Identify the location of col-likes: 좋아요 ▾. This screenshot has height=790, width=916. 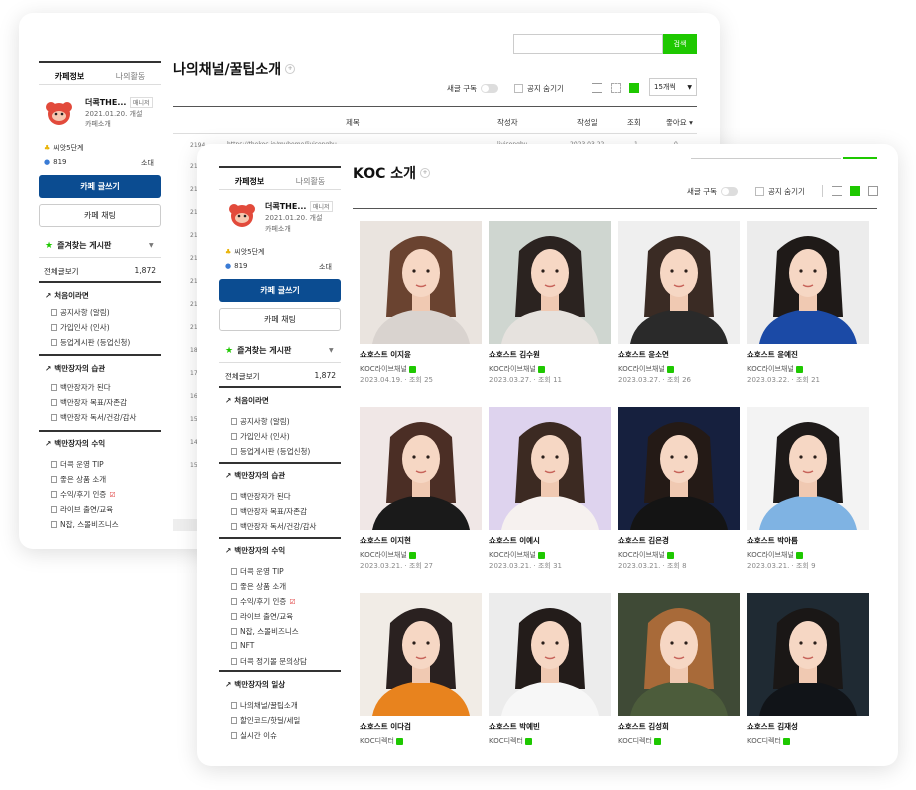
(679, 122).